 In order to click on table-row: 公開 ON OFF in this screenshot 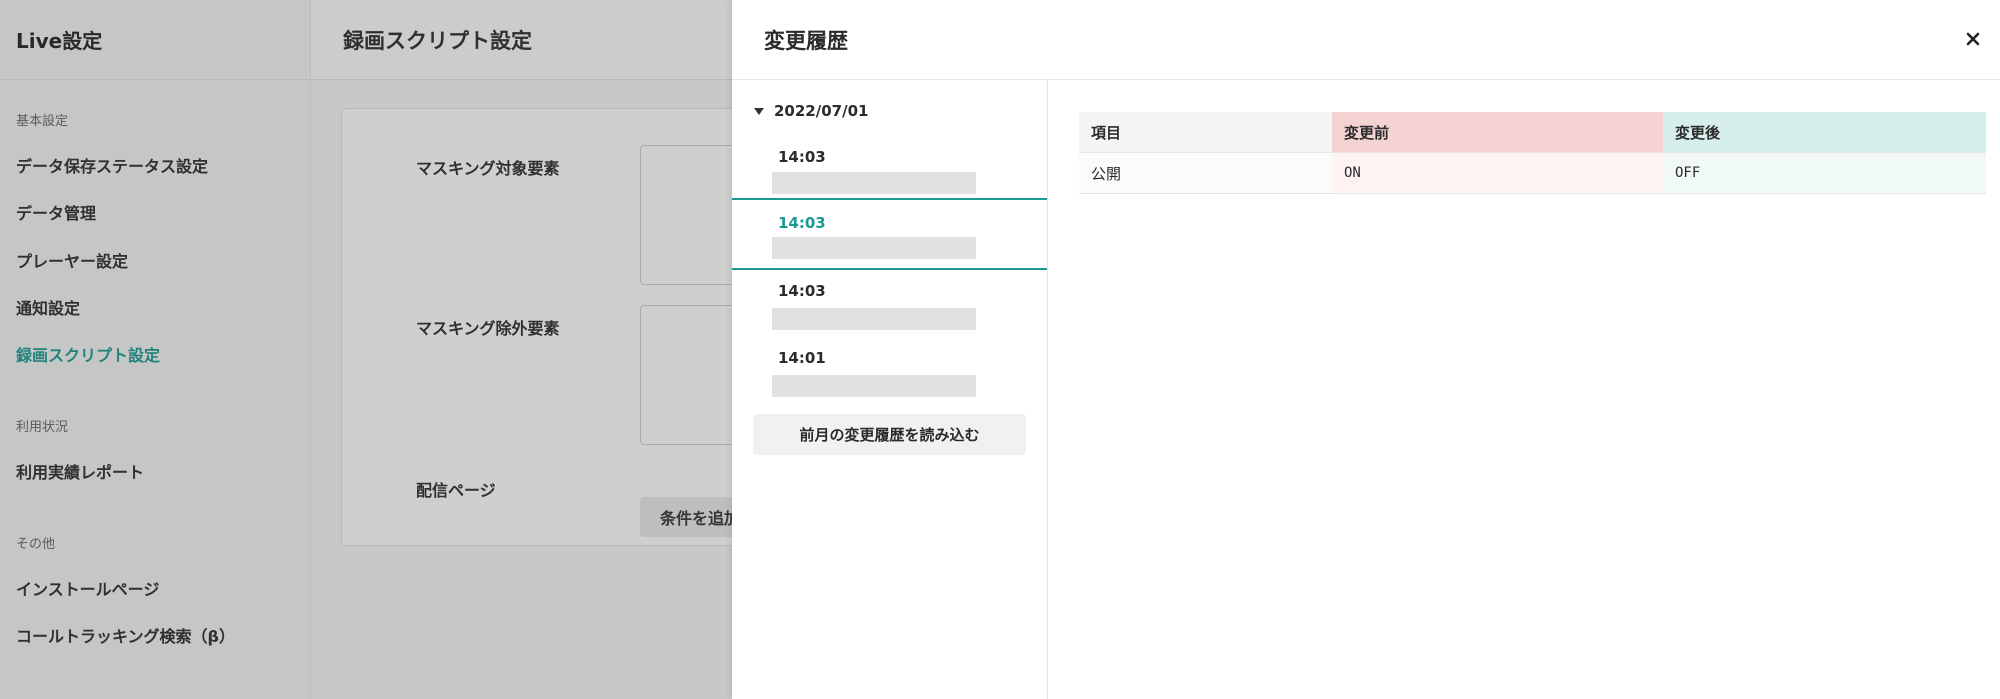, I will do `click(1532, 173)`.